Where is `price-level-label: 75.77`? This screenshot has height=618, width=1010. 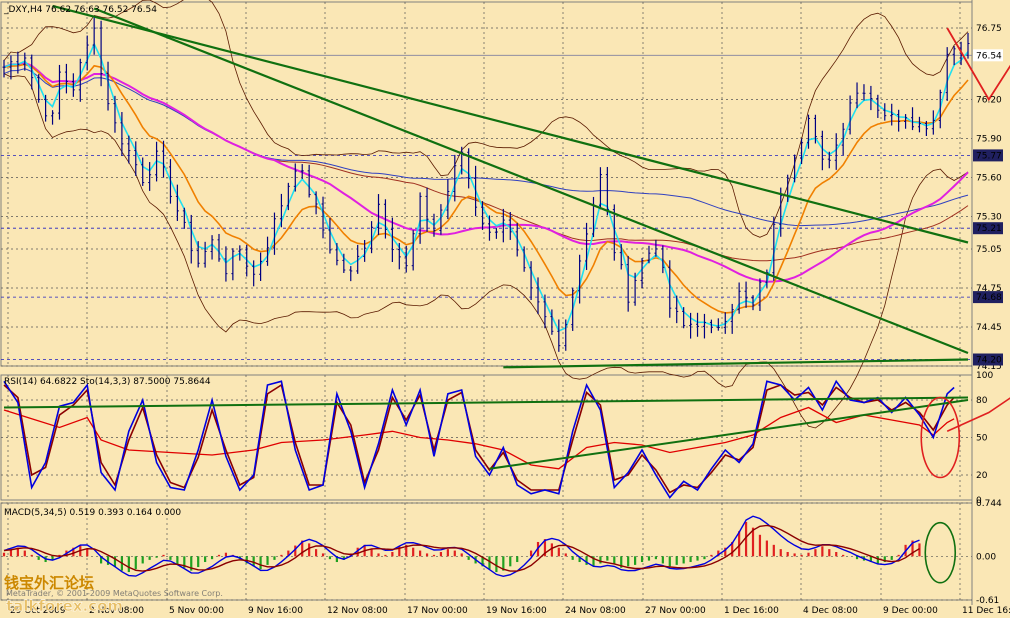 price-level-label: 75.77 is located at coordinates (989, 156).